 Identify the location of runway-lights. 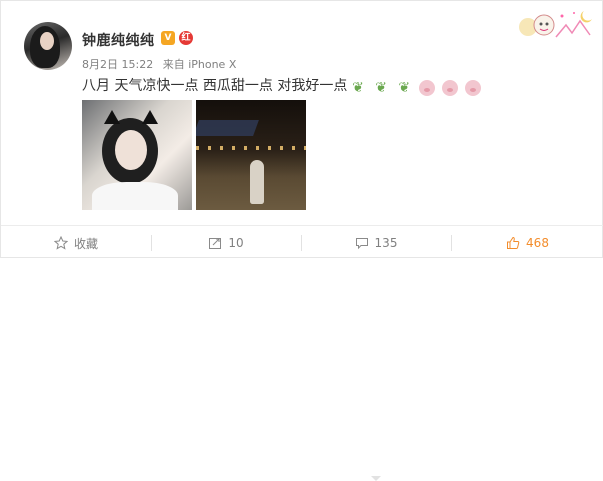
(251, 148).